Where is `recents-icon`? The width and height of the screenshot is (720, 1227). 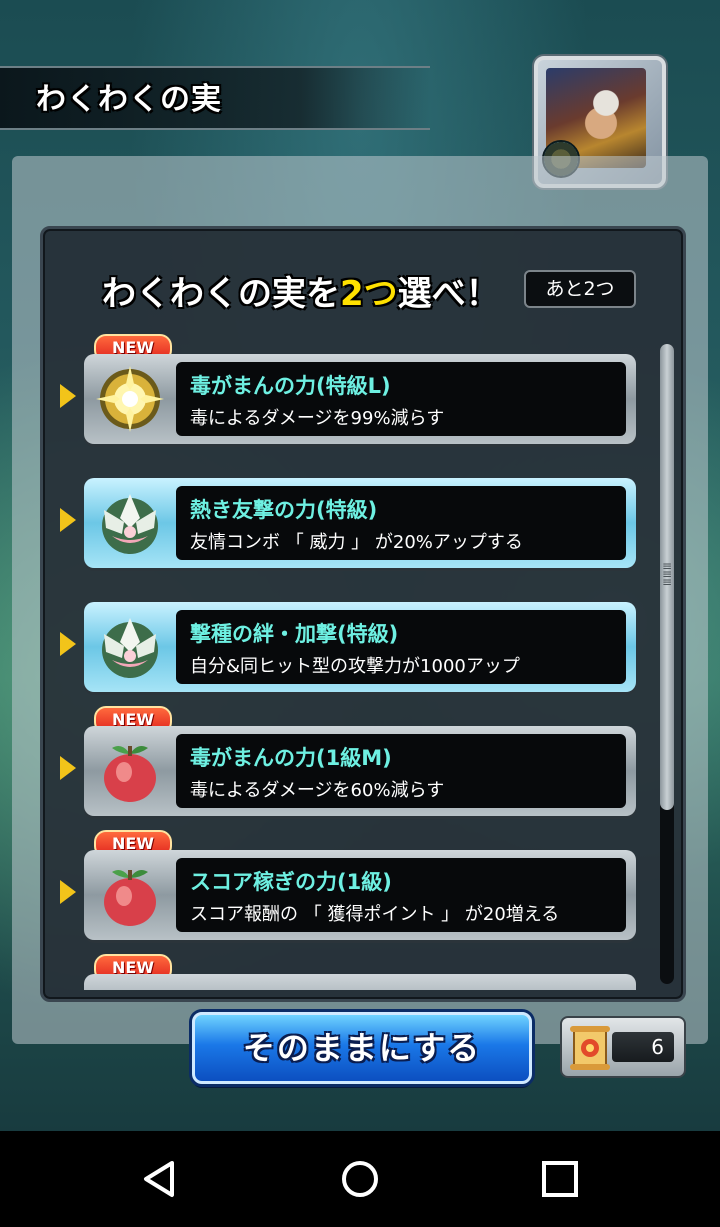 recents-icon is located at coordinates (560, 1179).